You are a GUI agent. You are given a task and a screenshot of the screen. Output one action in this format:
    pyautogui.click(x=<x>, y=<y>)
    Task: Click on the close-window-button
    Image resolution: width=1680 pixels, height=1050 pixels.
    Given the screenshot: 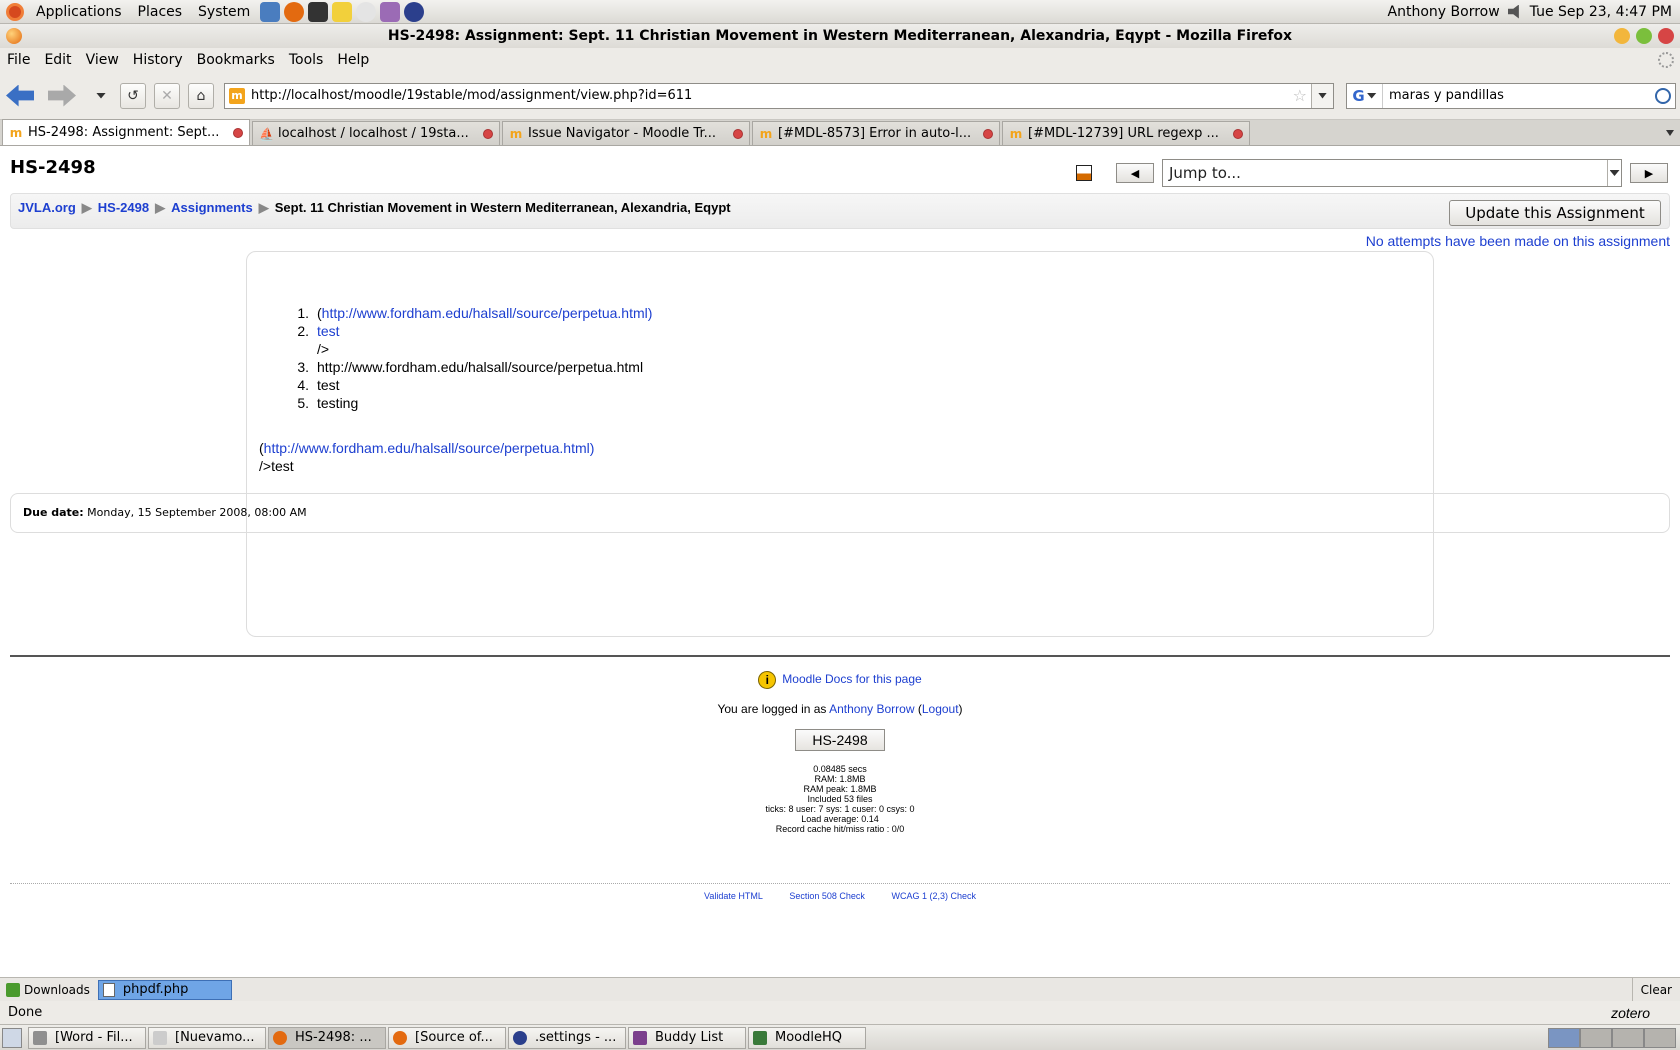 What is the action you would take?
    pyautogui.click(x=1666, y=36)
    